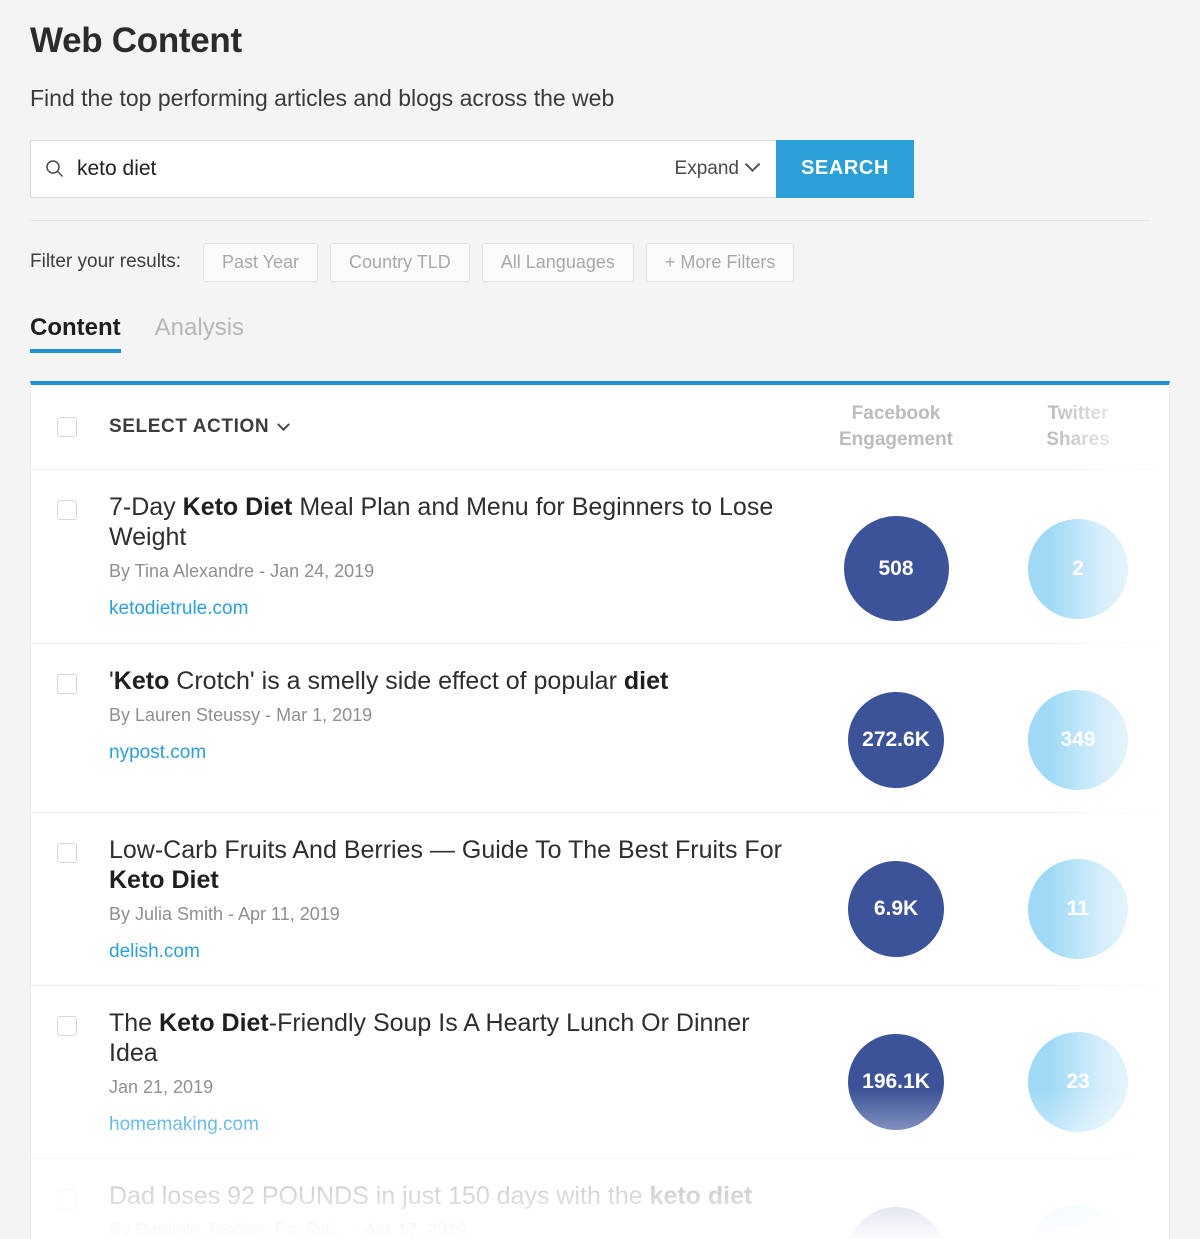  What do you see at coordinates (896, 909) in the screenshot?
I see `facebook-engagement-bubble: 6.9K` at bounding box center [896, 909].